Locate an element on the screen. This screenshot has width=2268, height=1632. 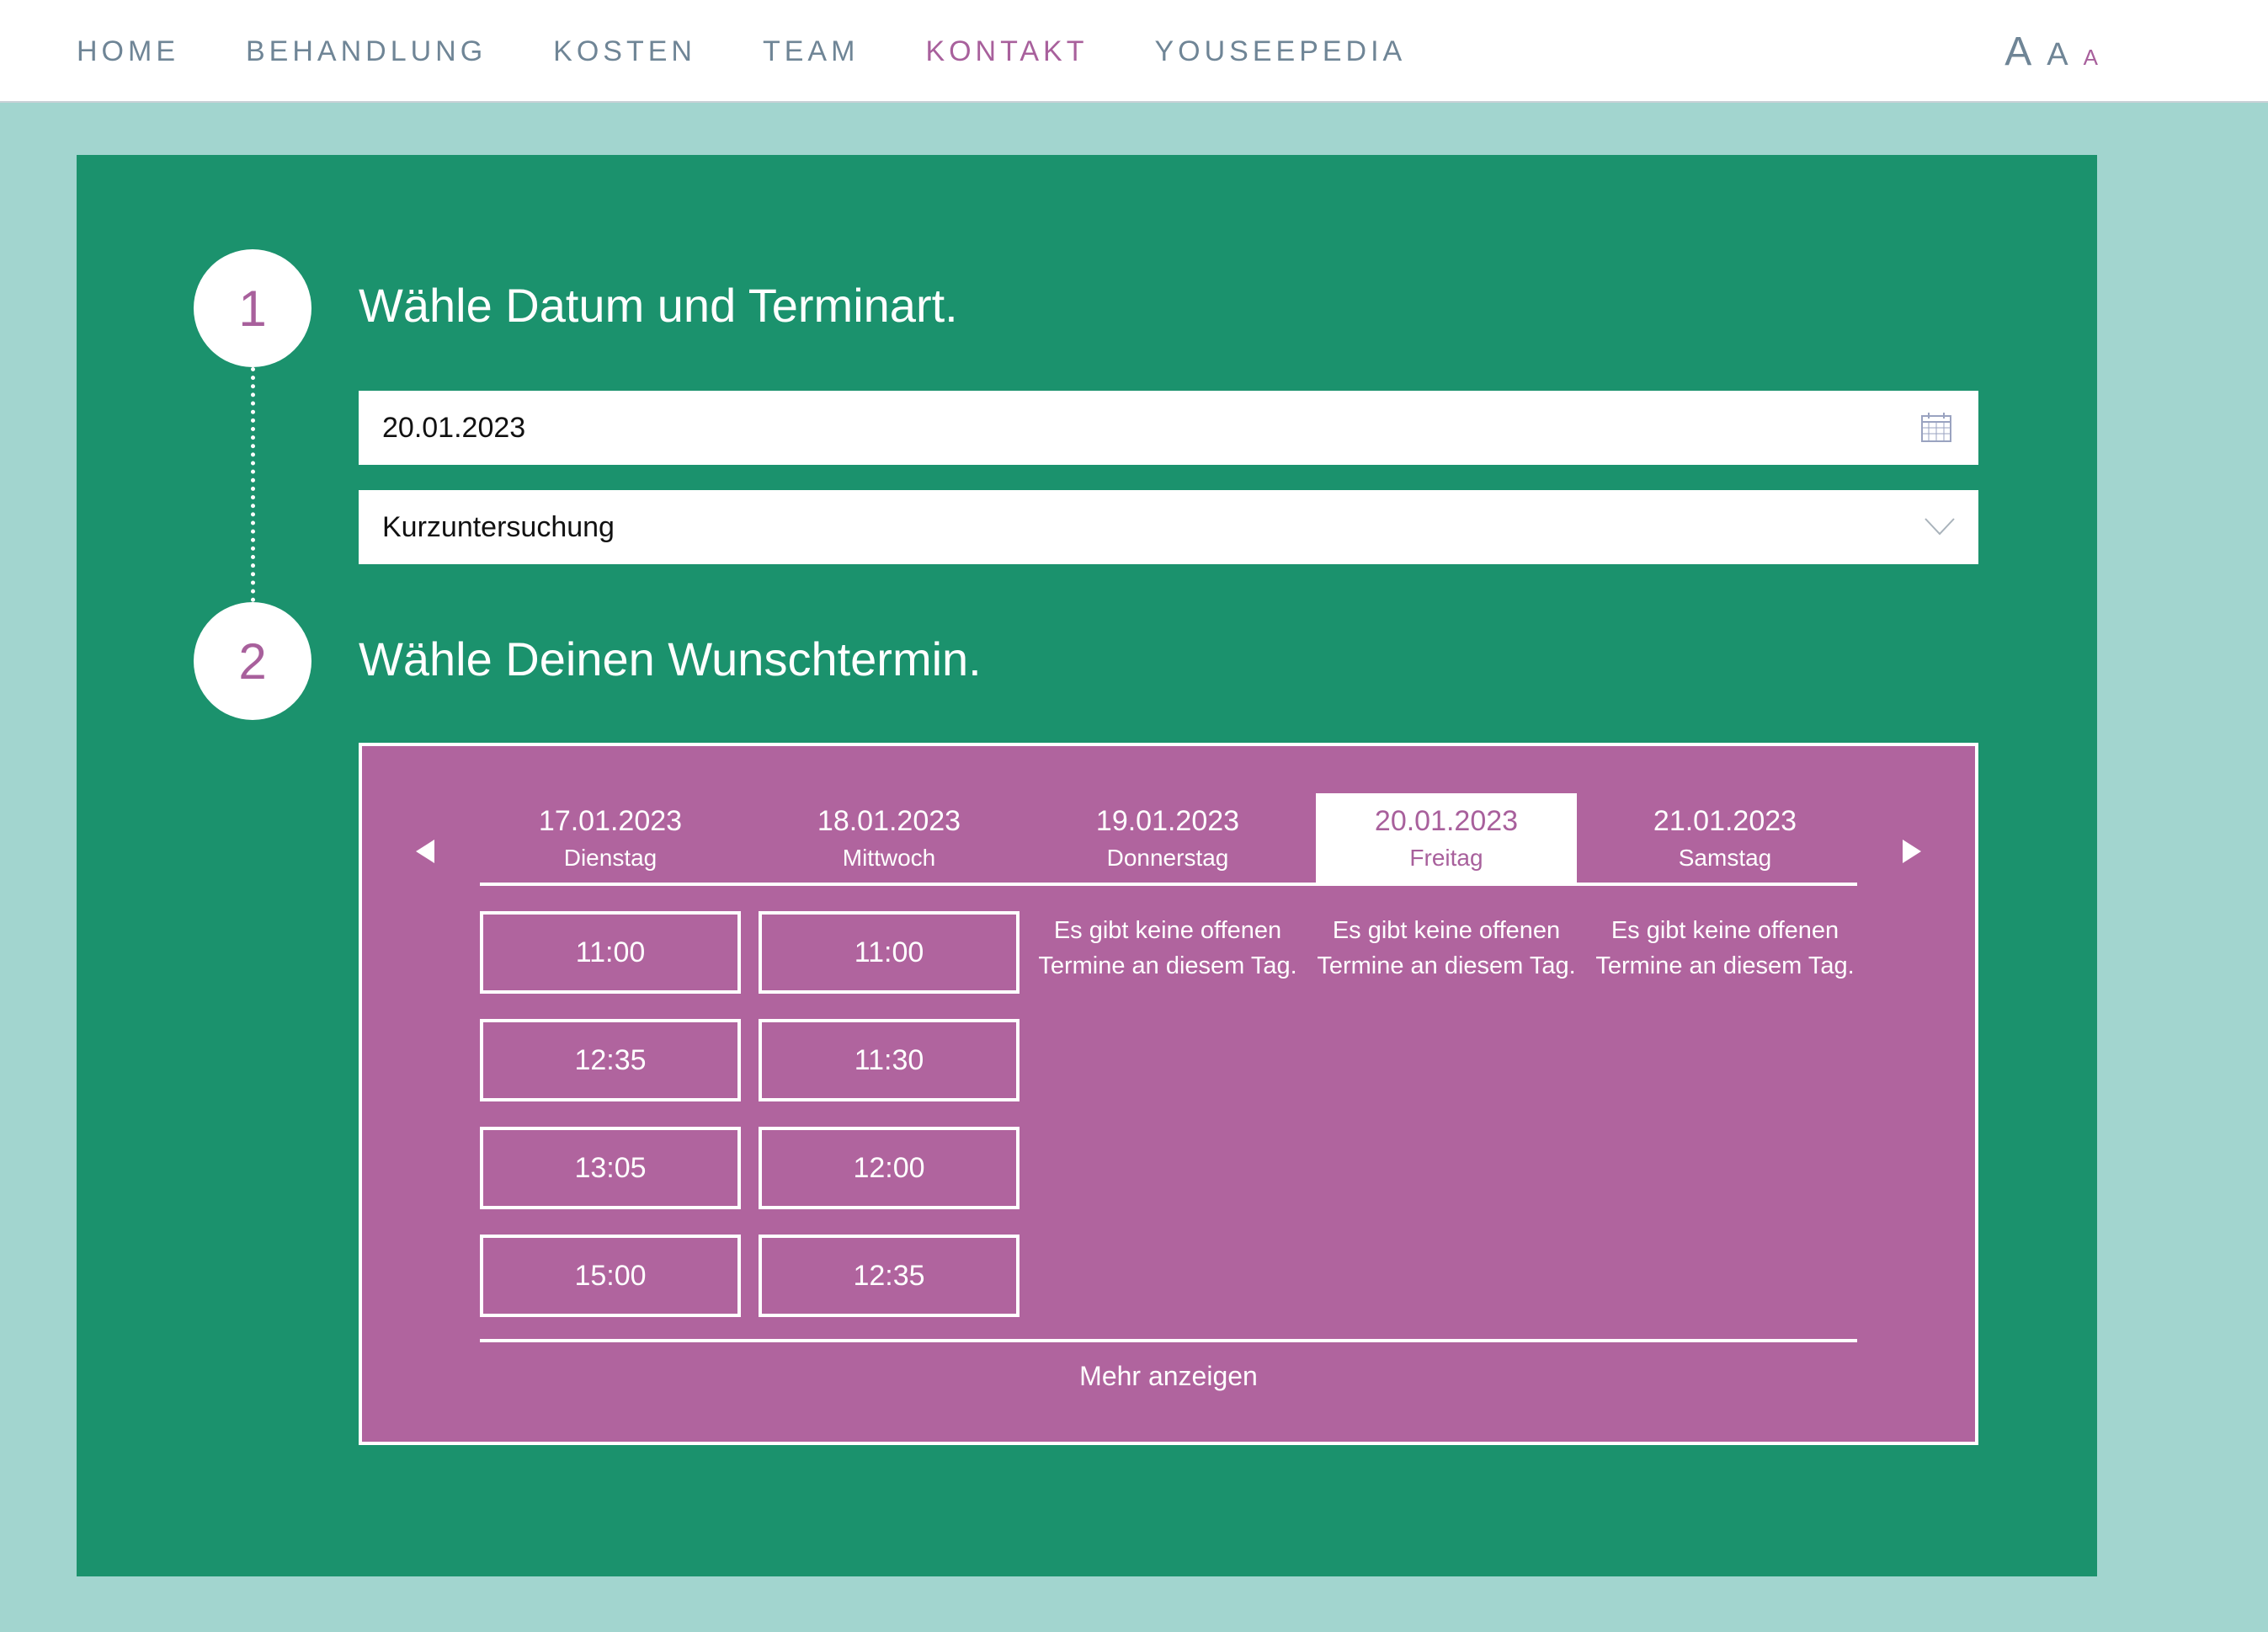
day-tab: 17.01.2023 Dienstag is located at coordinates (610, 838).